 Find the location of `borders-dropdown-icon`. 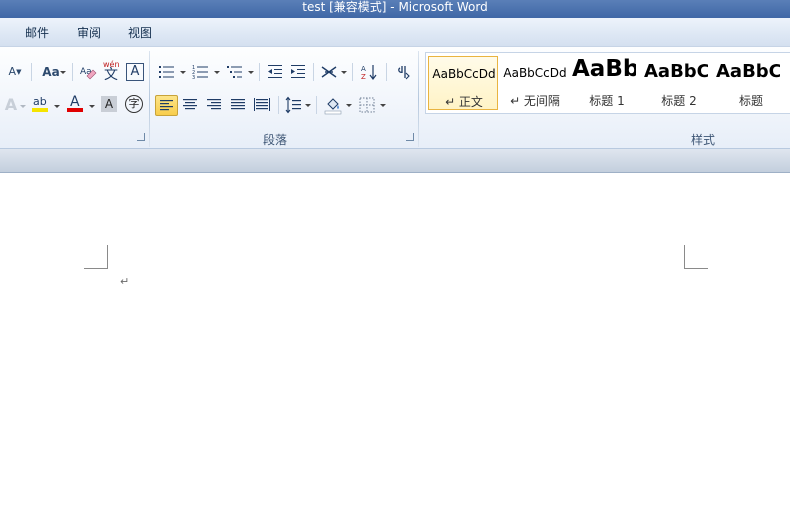

borders-dropdown-icon is located at coordinates (383, 105).